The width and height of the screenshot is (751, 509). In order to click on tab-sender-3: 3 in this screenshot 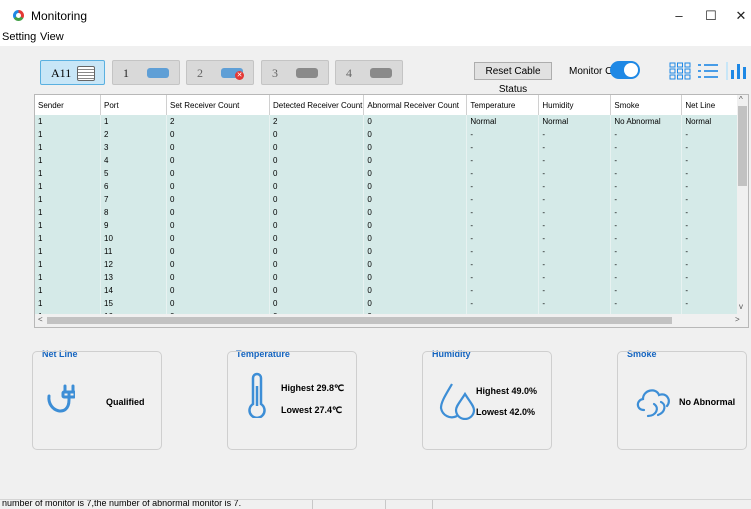, I will do `click(295, 72)`.